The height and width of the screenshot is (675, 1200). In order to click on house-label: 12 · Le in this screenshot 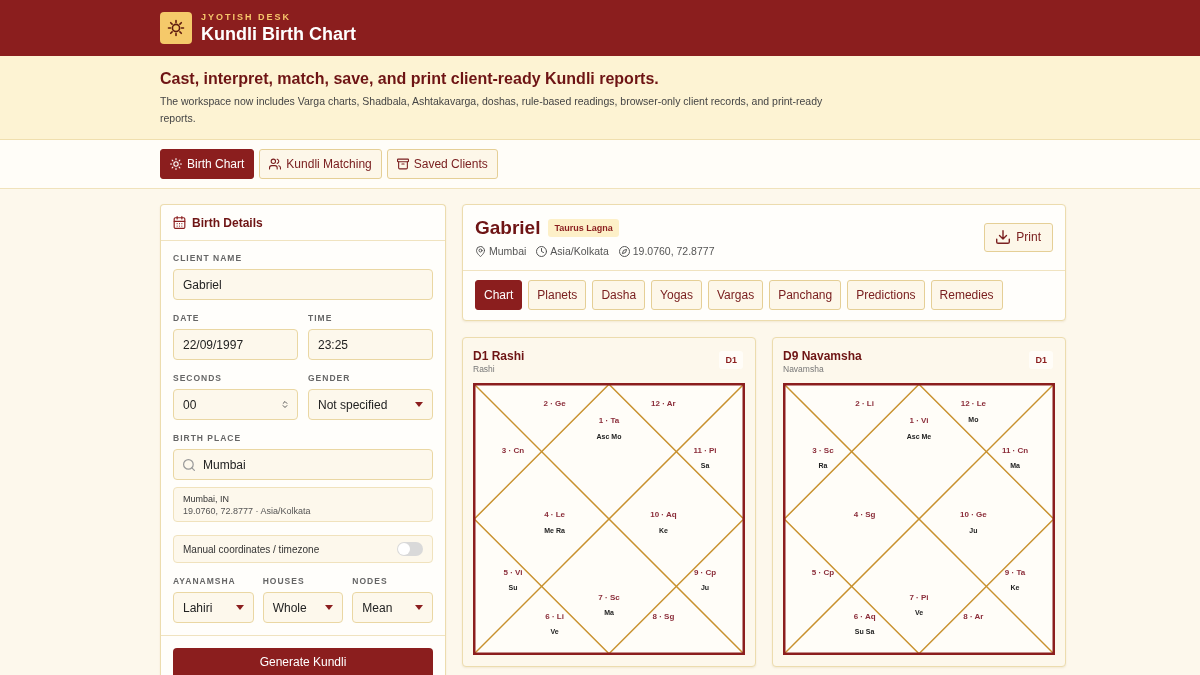, I will do `click(973, 404)`.